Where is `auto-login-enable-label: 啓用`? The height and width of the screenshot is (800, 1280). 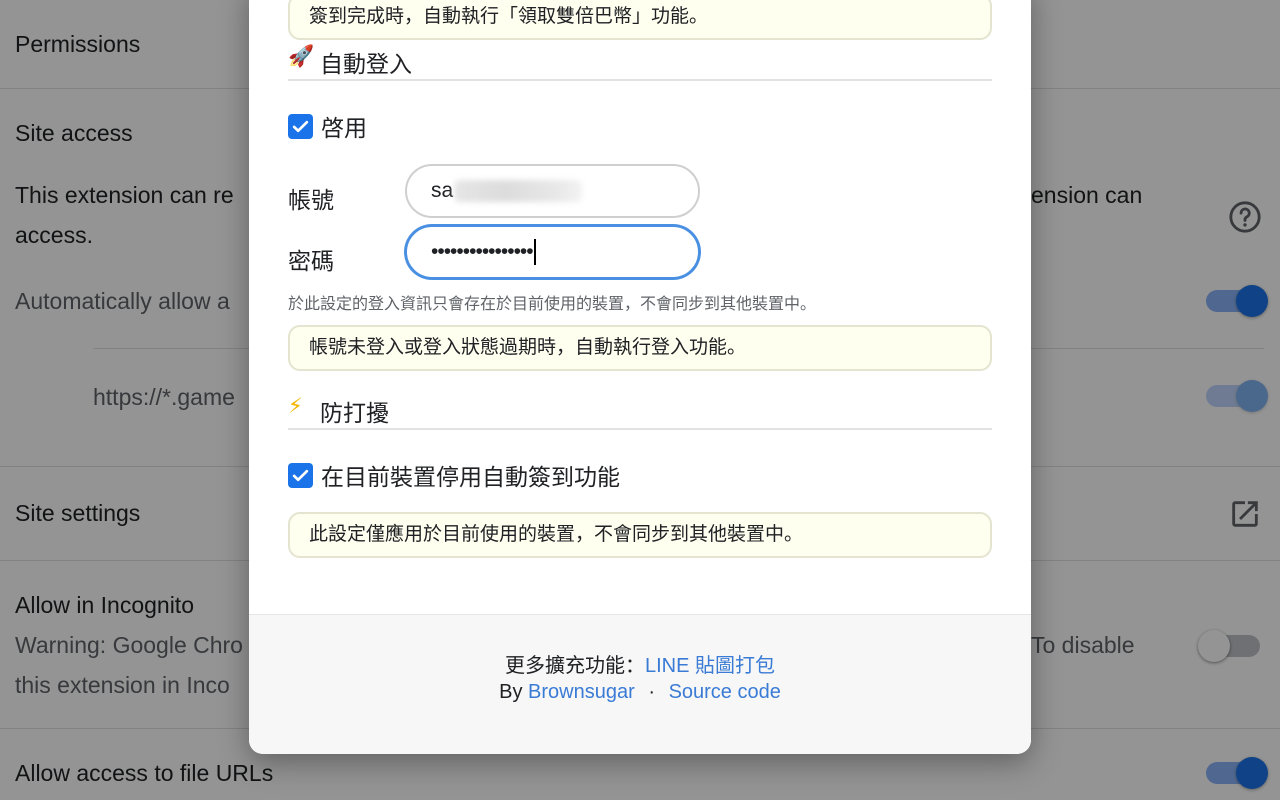 auto-login-enable-label: 啓用 is located at coordinates (344, 128).